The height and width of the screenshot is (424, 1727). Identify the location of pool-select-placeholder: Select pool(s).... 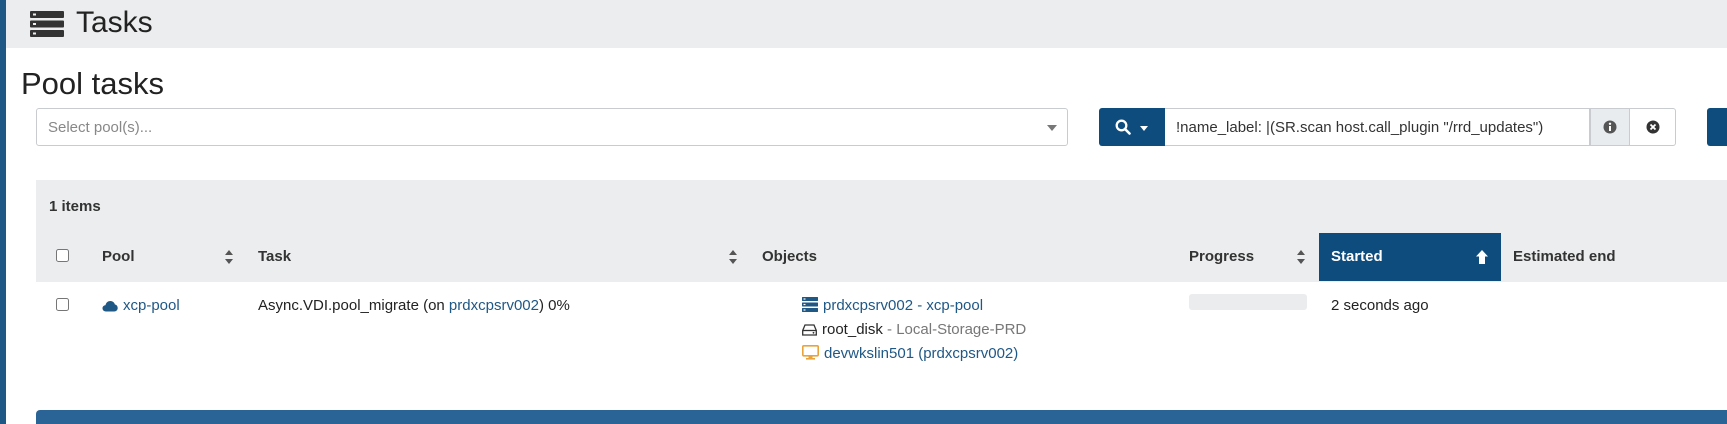
(100, 127).